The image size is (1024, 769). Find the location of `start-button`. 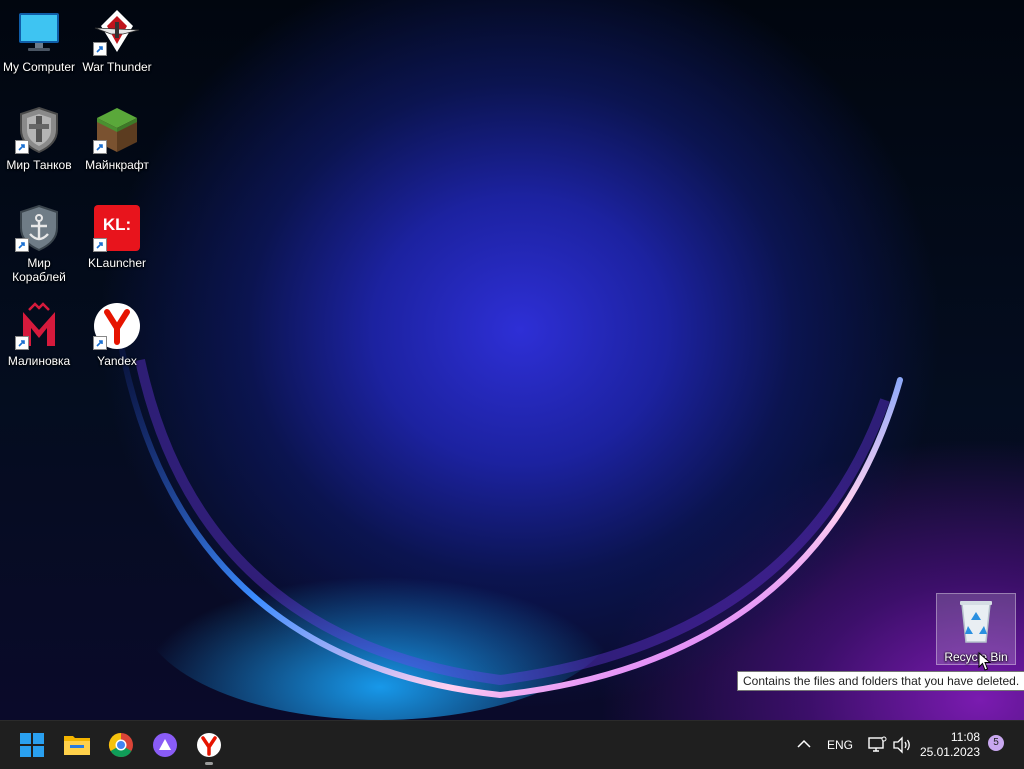

start-button is located at coordinates (32, 745).